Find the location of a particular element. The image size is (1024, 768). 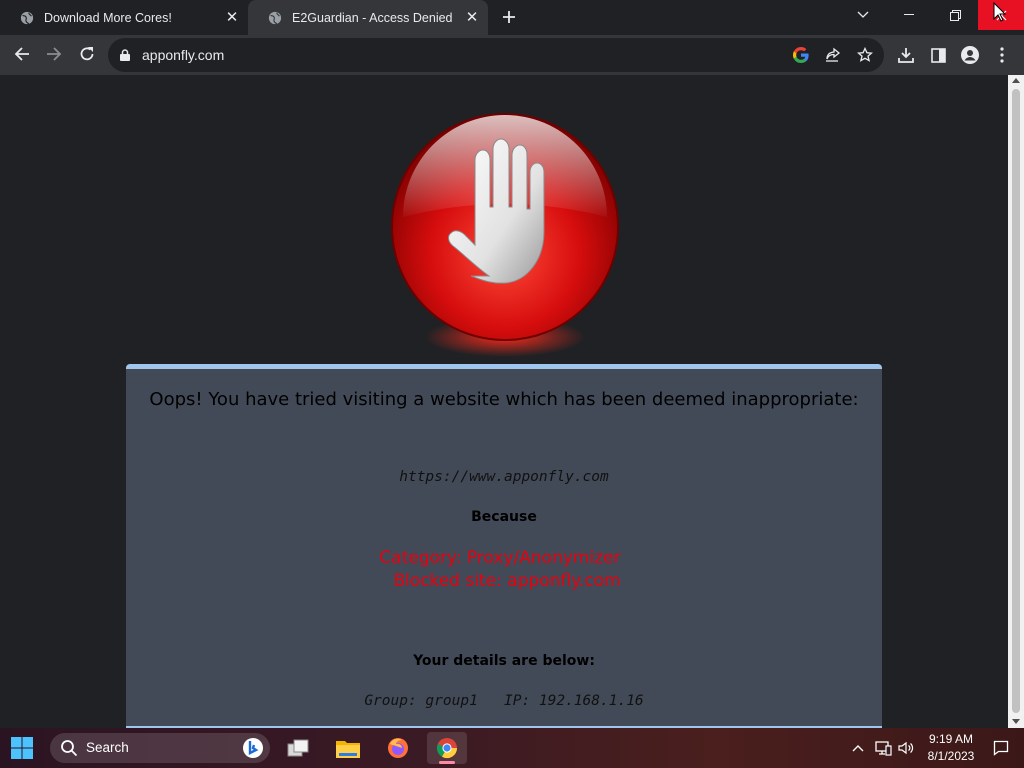

lock-icon is located at coordinates (125, 55).